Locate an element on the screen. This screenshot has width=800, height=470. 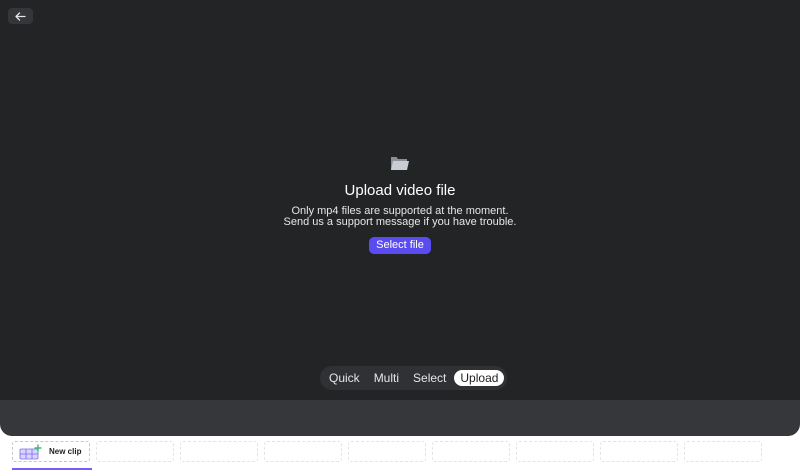
upload-title: Upload video file is located at coordinates (400, 190).